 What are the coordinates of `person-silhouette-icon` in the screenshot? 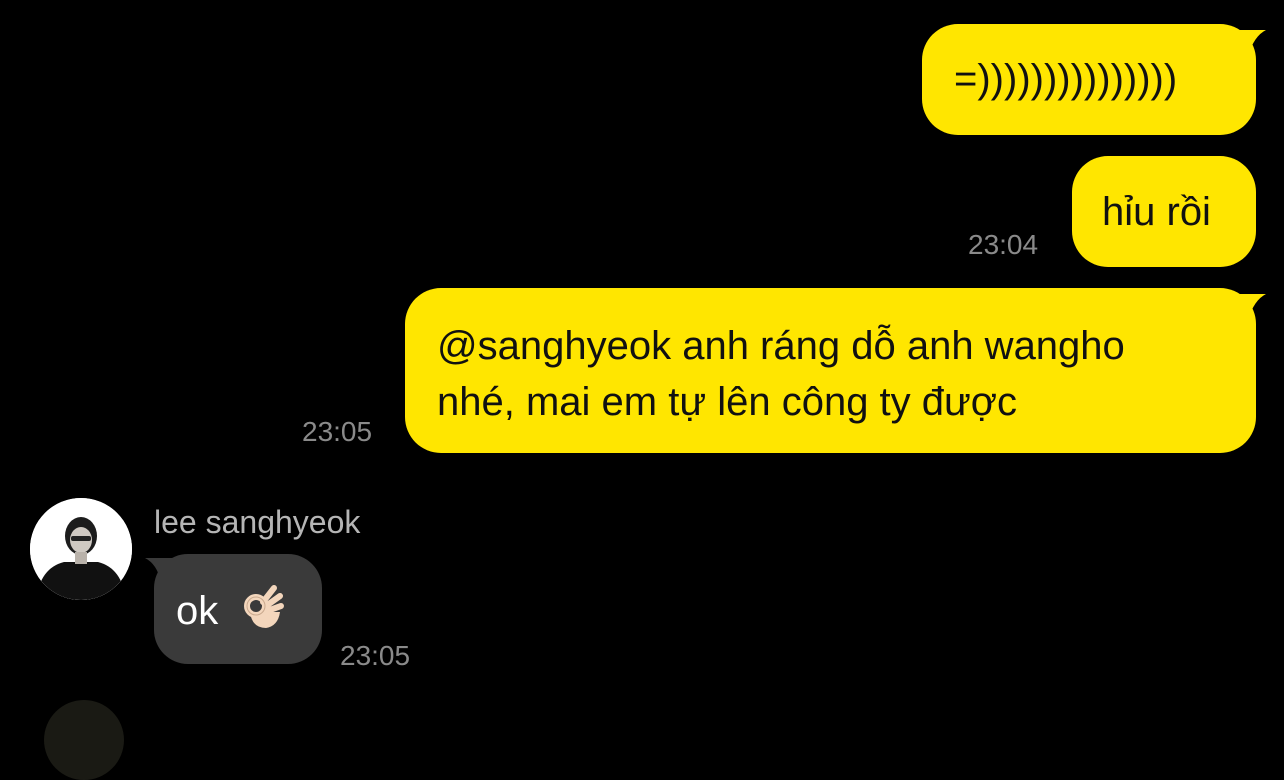 It's located at (81, 549).